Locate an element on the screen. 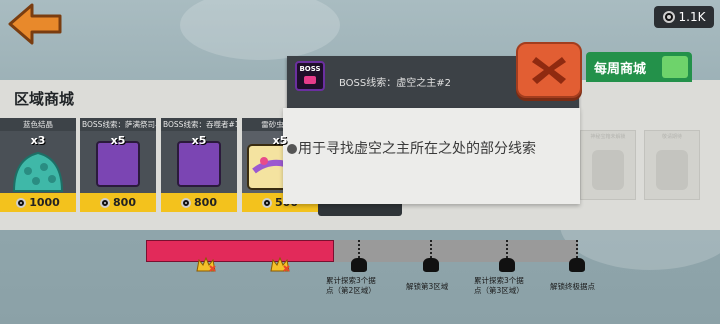 This screenshot has height=324, width=720. milestone-label: 解锁终极据点 is located at coordinates (572, 287).